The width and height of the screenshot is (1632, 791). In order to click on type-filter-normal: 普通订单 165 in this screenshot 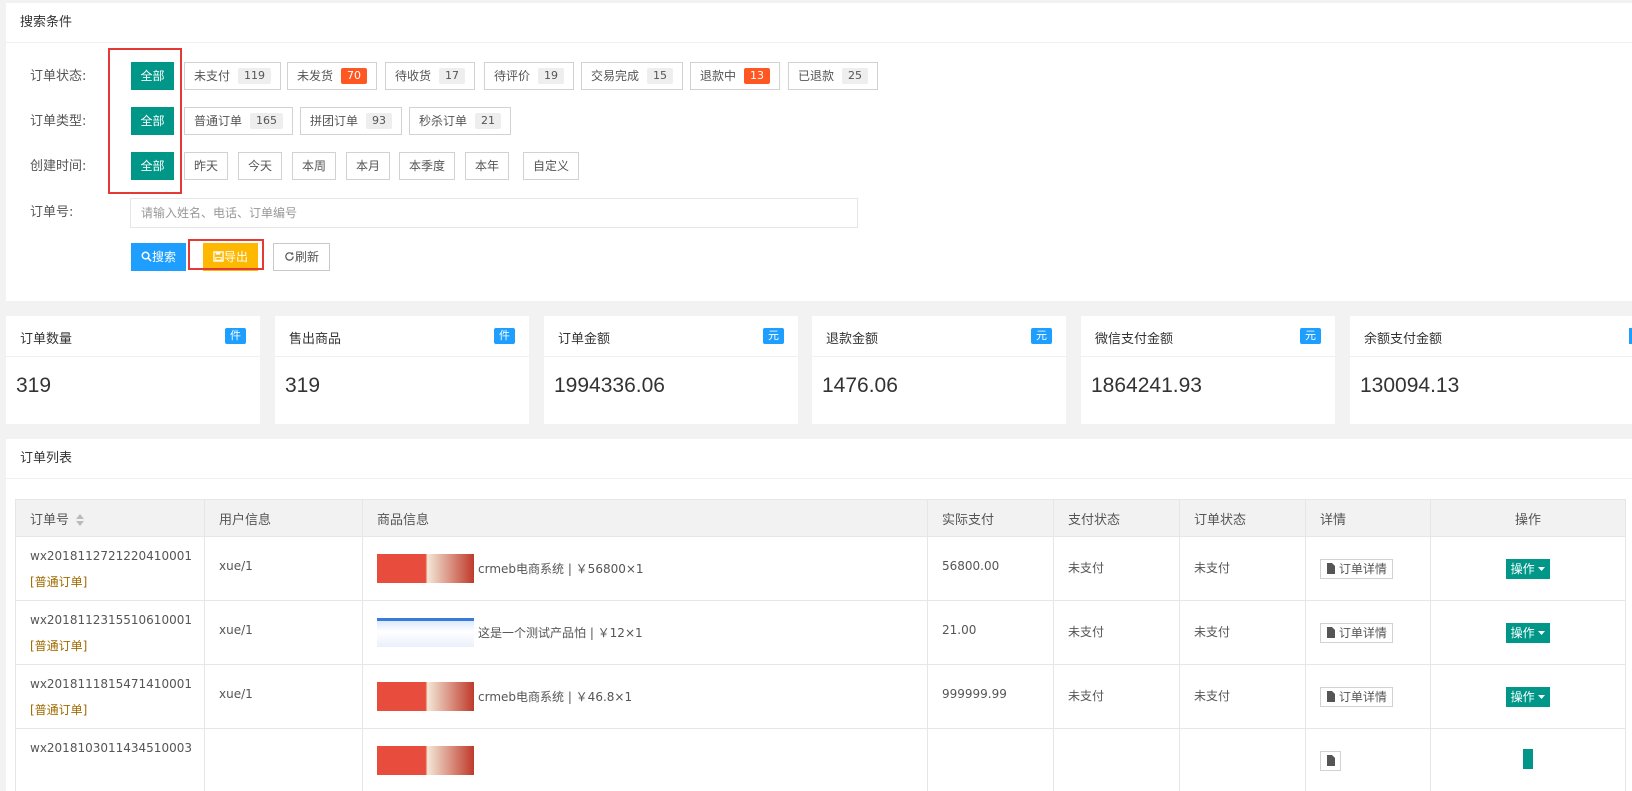, I will do `click(239, 121)`.